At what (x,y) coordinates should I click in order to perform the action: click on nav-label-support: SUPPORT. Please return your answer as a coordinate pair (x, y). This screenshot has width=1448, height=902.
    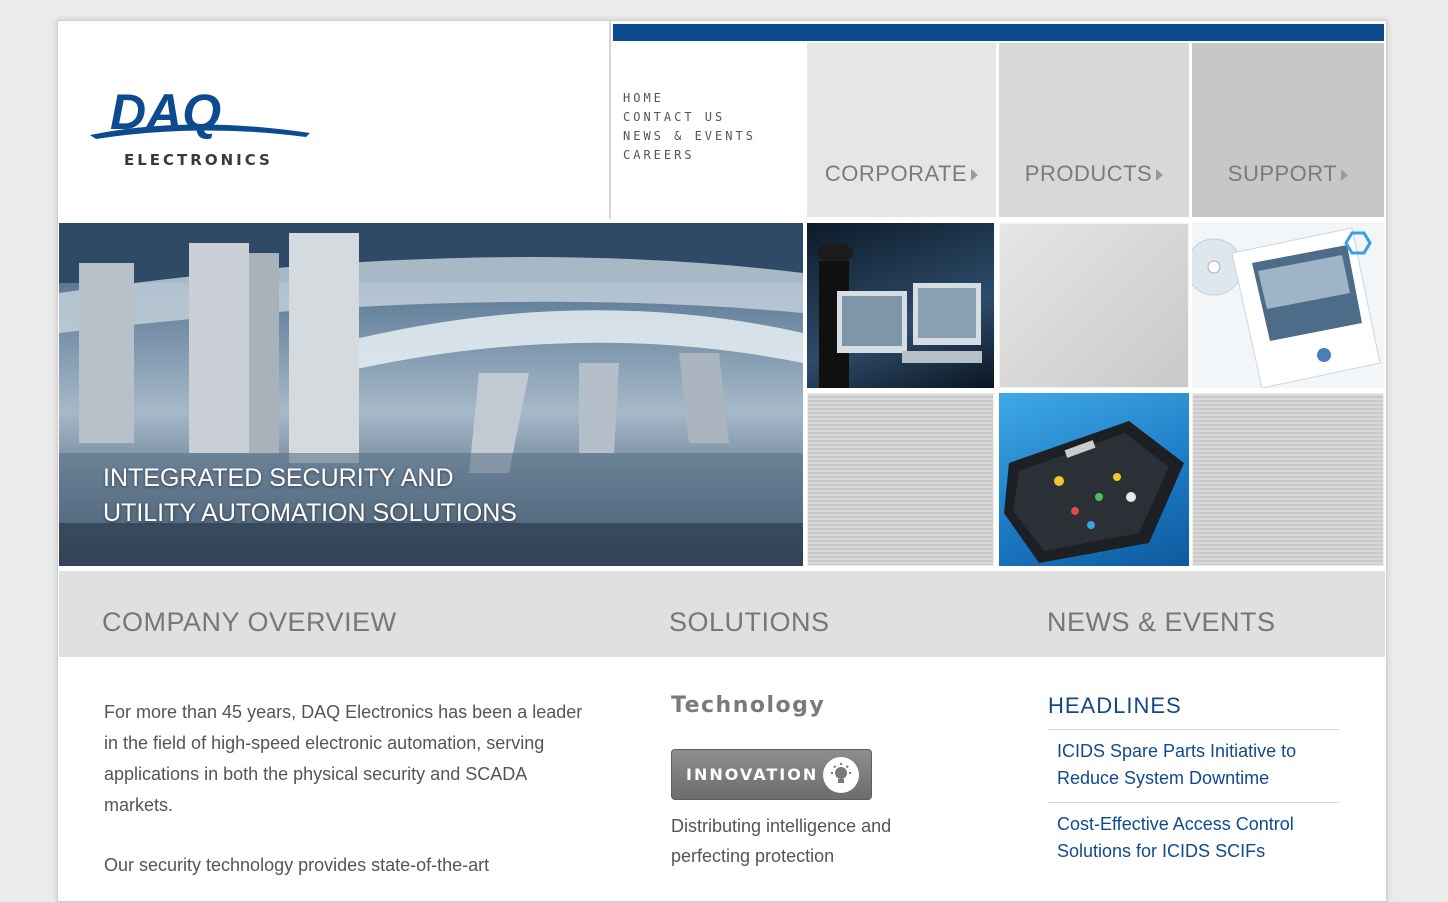
    Looking at the image, I should click on (1282, 173).